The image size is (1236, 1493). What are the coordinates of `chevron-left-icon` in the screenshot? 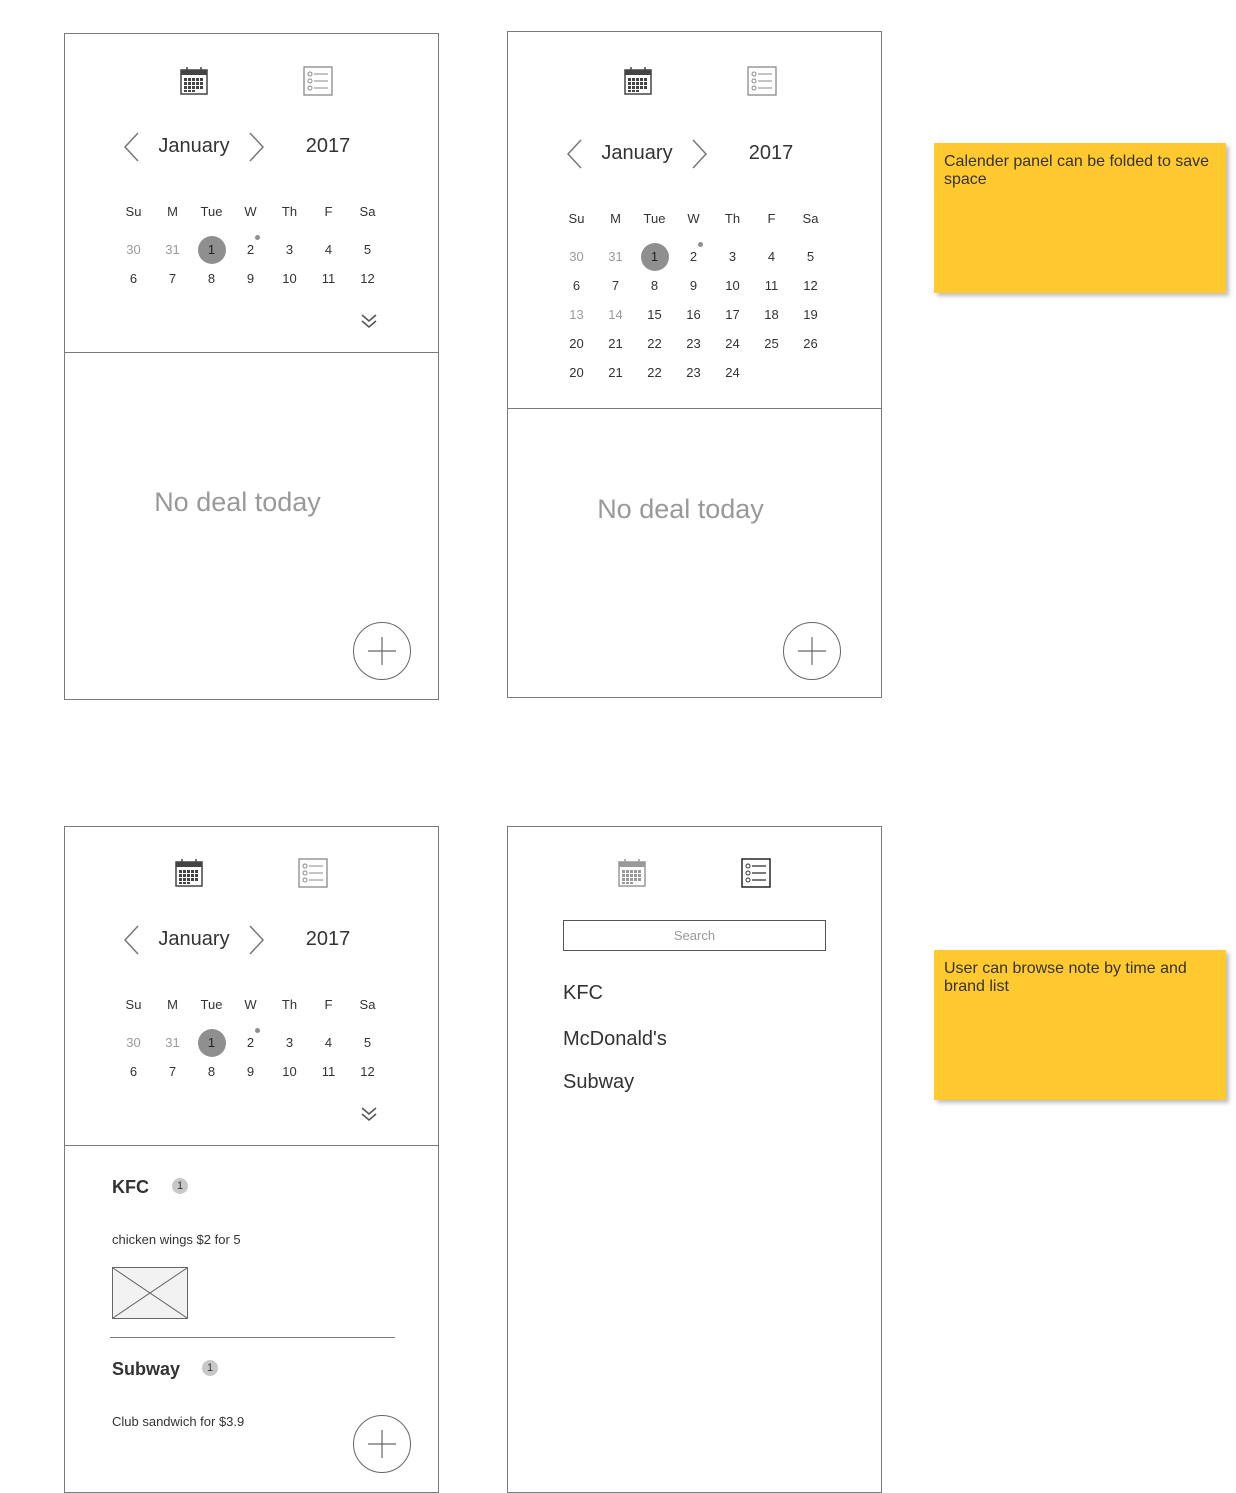 It's located at (574, 154).